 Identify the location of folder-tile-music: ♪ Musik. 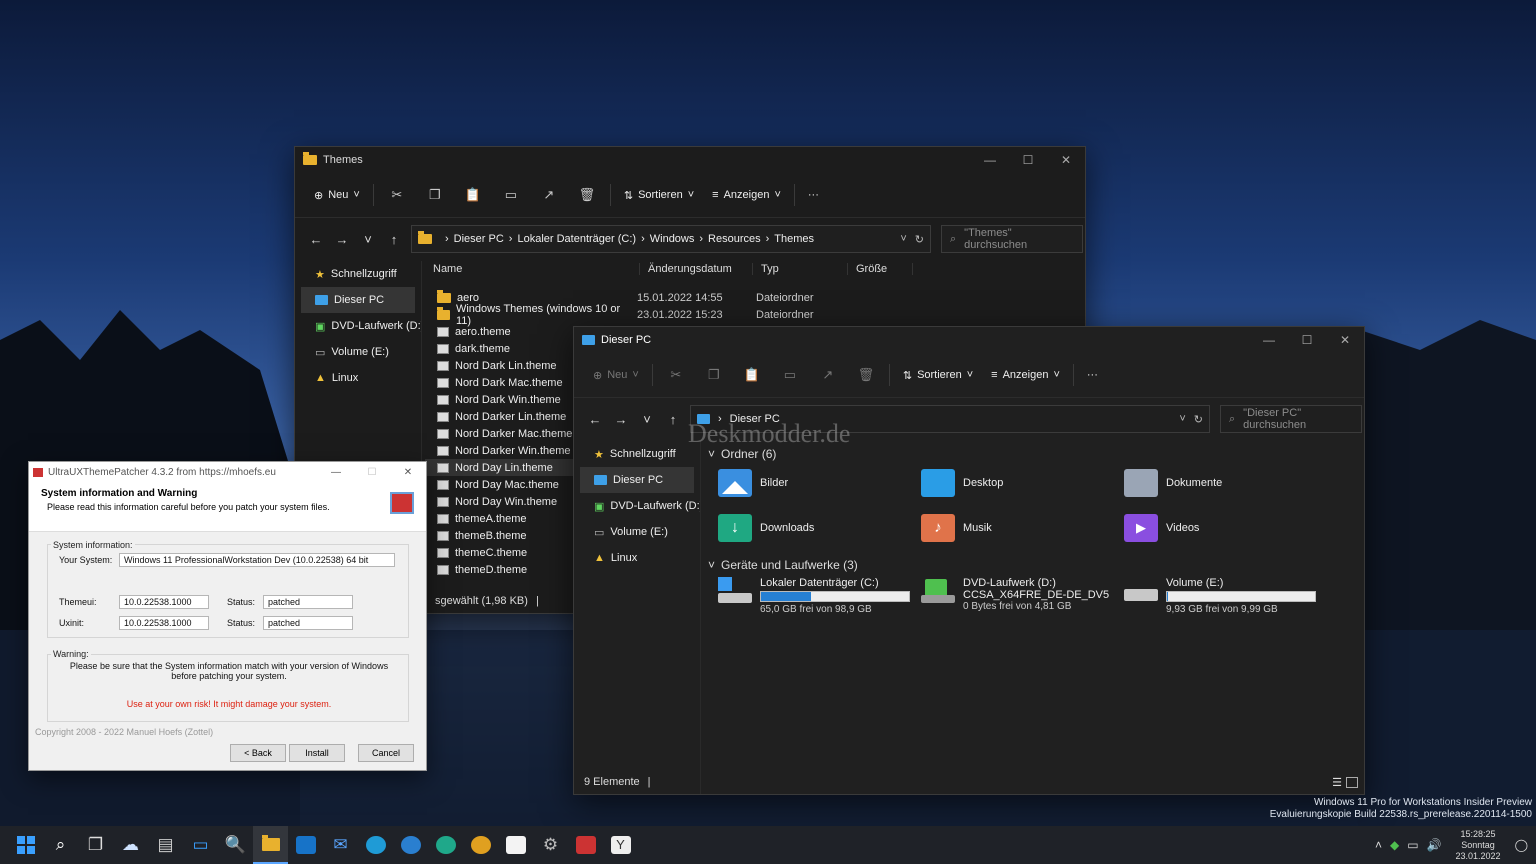
(956, 528).